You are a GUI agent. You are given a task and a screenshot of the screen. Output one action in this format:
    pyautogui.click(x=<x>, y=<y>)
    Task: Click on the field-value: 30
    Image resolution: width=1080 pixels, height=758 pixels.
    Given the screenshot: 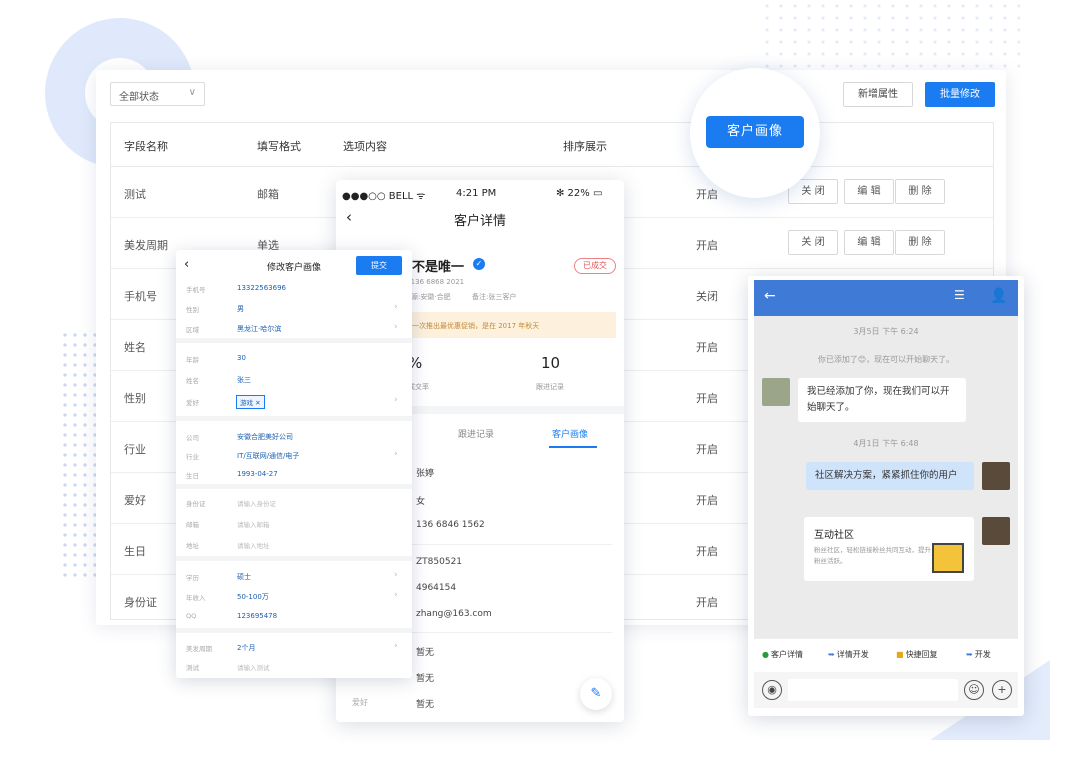 What is the action you would take?
    pyautogui.click(x=241, y=358)
    